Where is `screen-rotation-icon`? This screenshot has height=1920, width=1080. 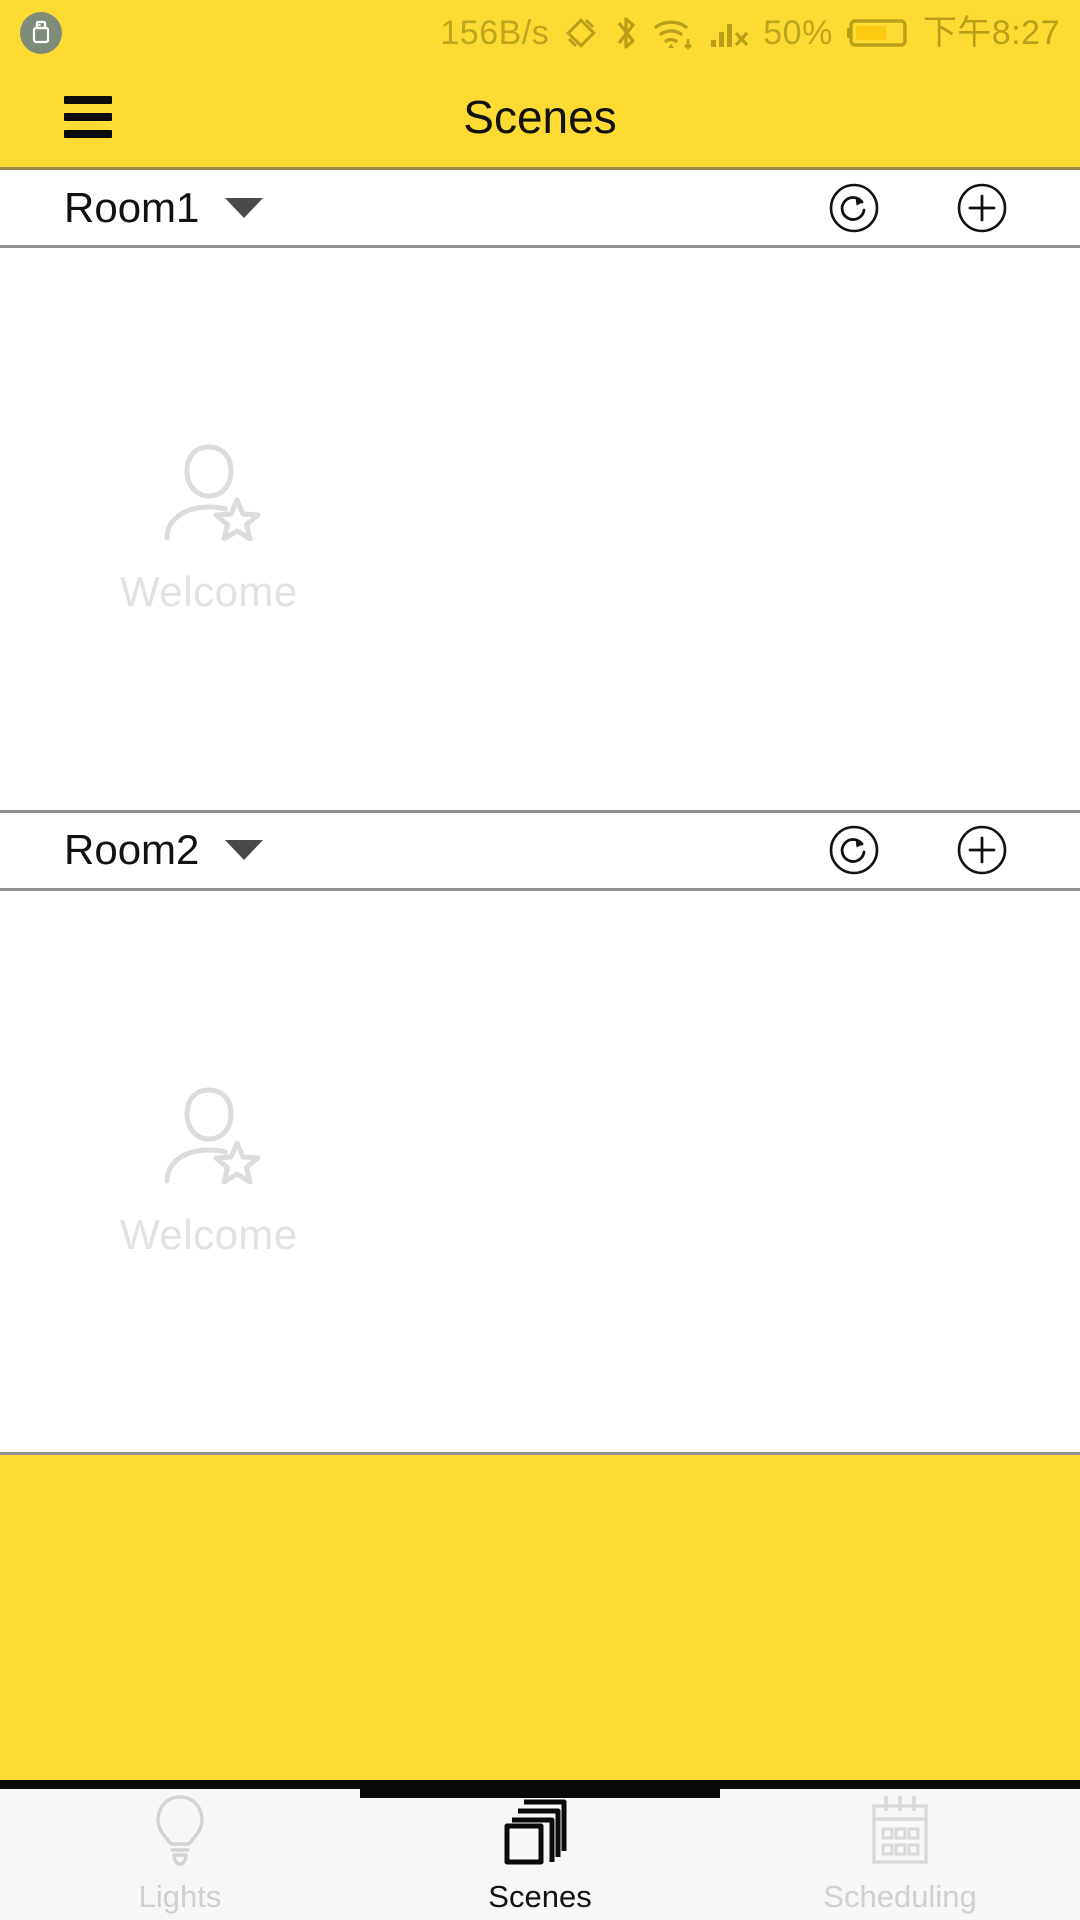
screen-rotation-icon is located at coordinates (581, 33).